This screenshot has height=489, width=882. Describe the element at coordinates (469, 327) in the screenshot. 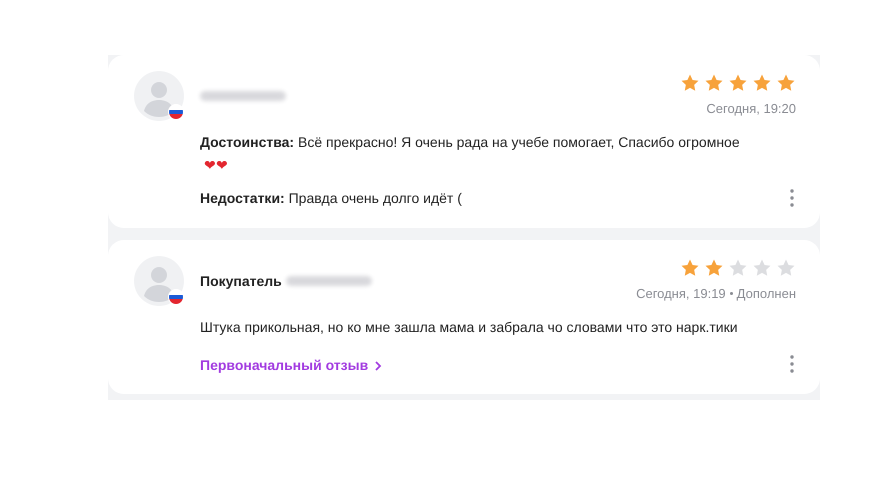

I see `review-text: Штука прикольная, но ко мне зашла мама и забрала чо словами что это нарк.тики` at that location.